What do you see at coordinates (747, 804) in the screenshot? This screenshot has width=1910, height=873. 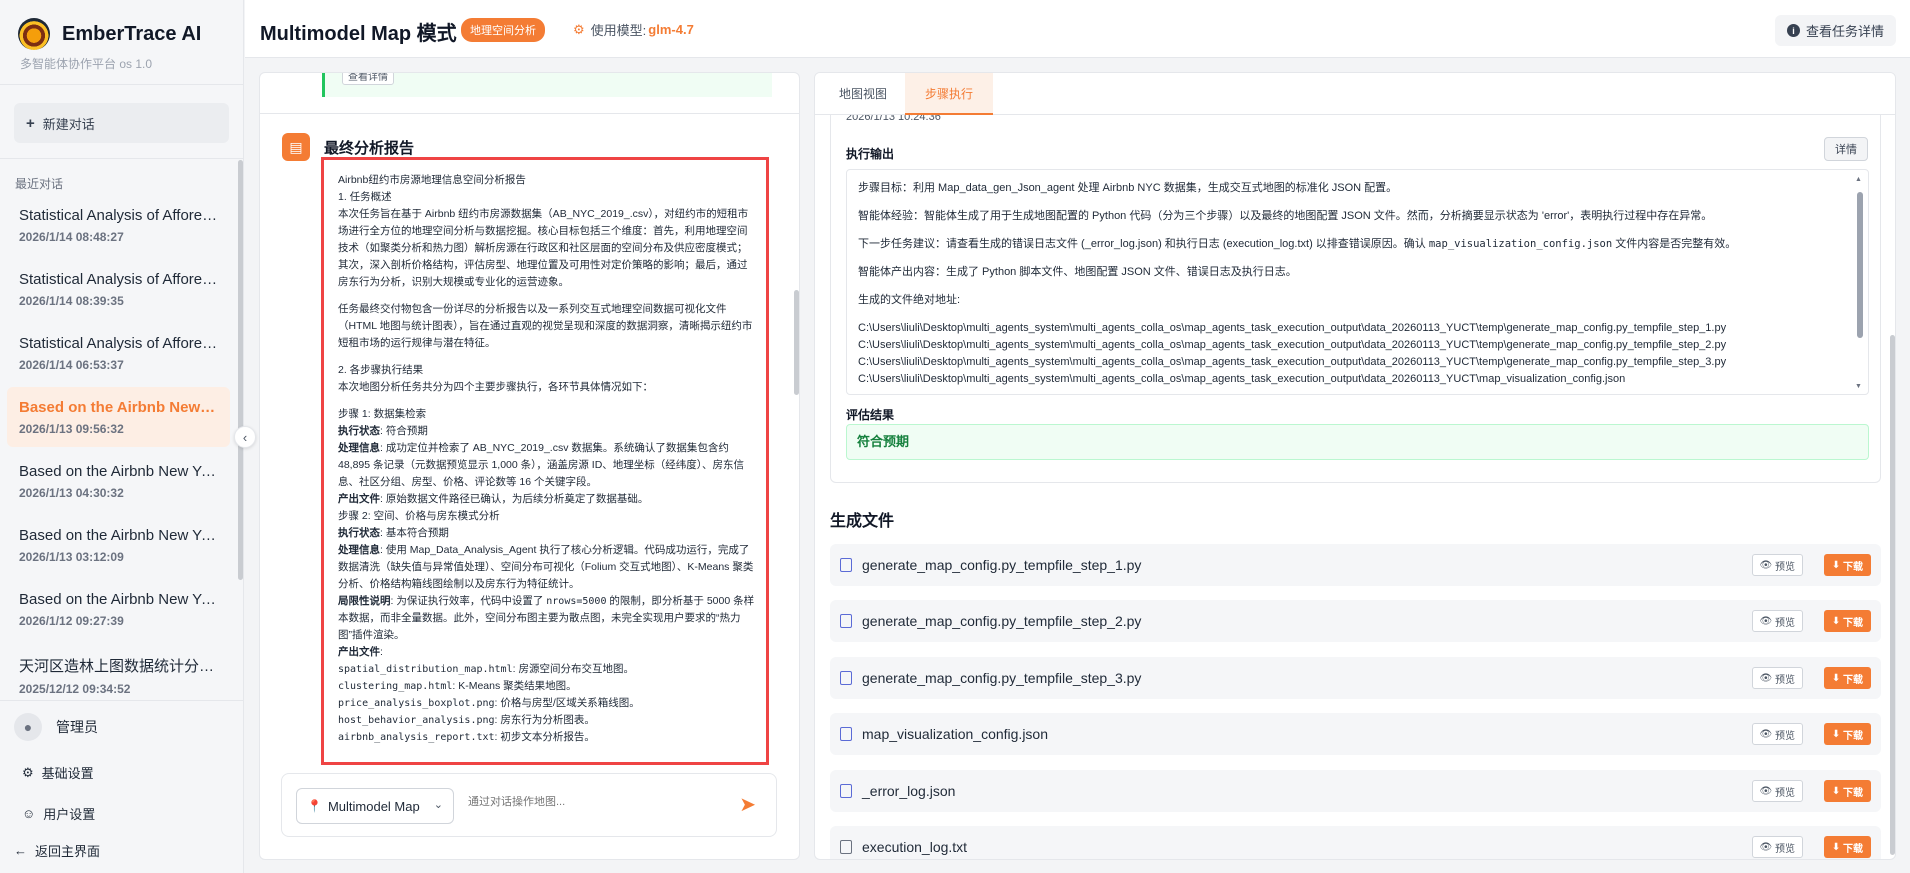 I see `send-icon: ➤` at bounding box center [747, 804].